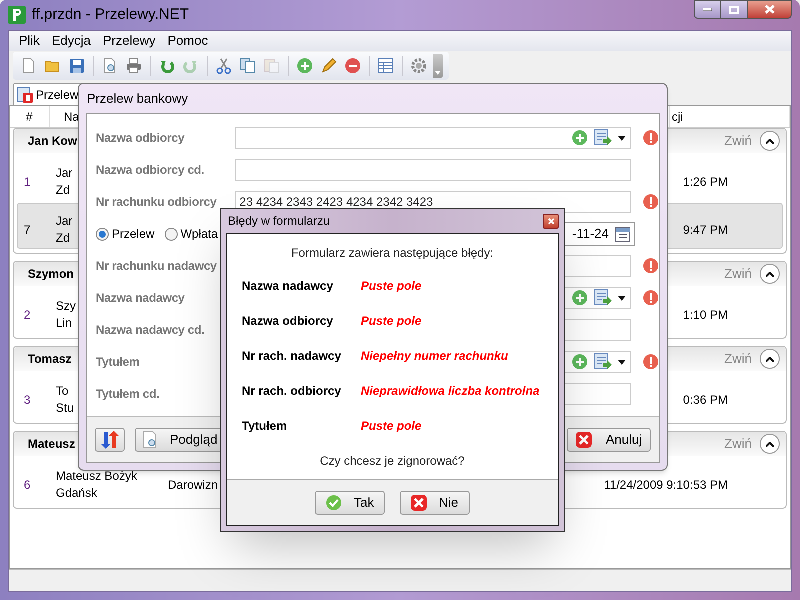 This screenshot has width=800, height=600. What do you see at coordinates (191, 234) in the screenshot?
I see `radio-button: Wpłata` at bounding box center [191, 234].